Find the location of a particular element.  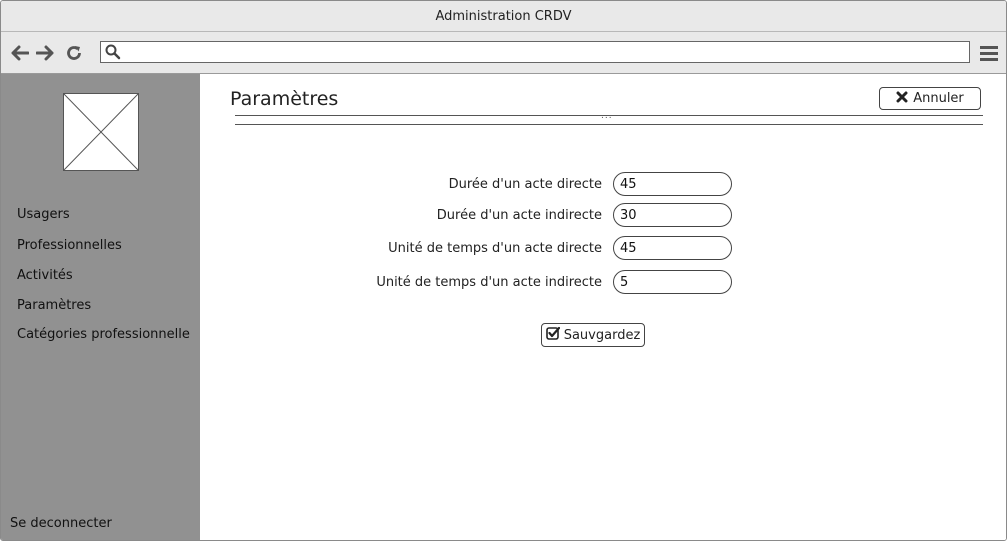

checkbox-checked-icon is located at coordinates (552, 335).